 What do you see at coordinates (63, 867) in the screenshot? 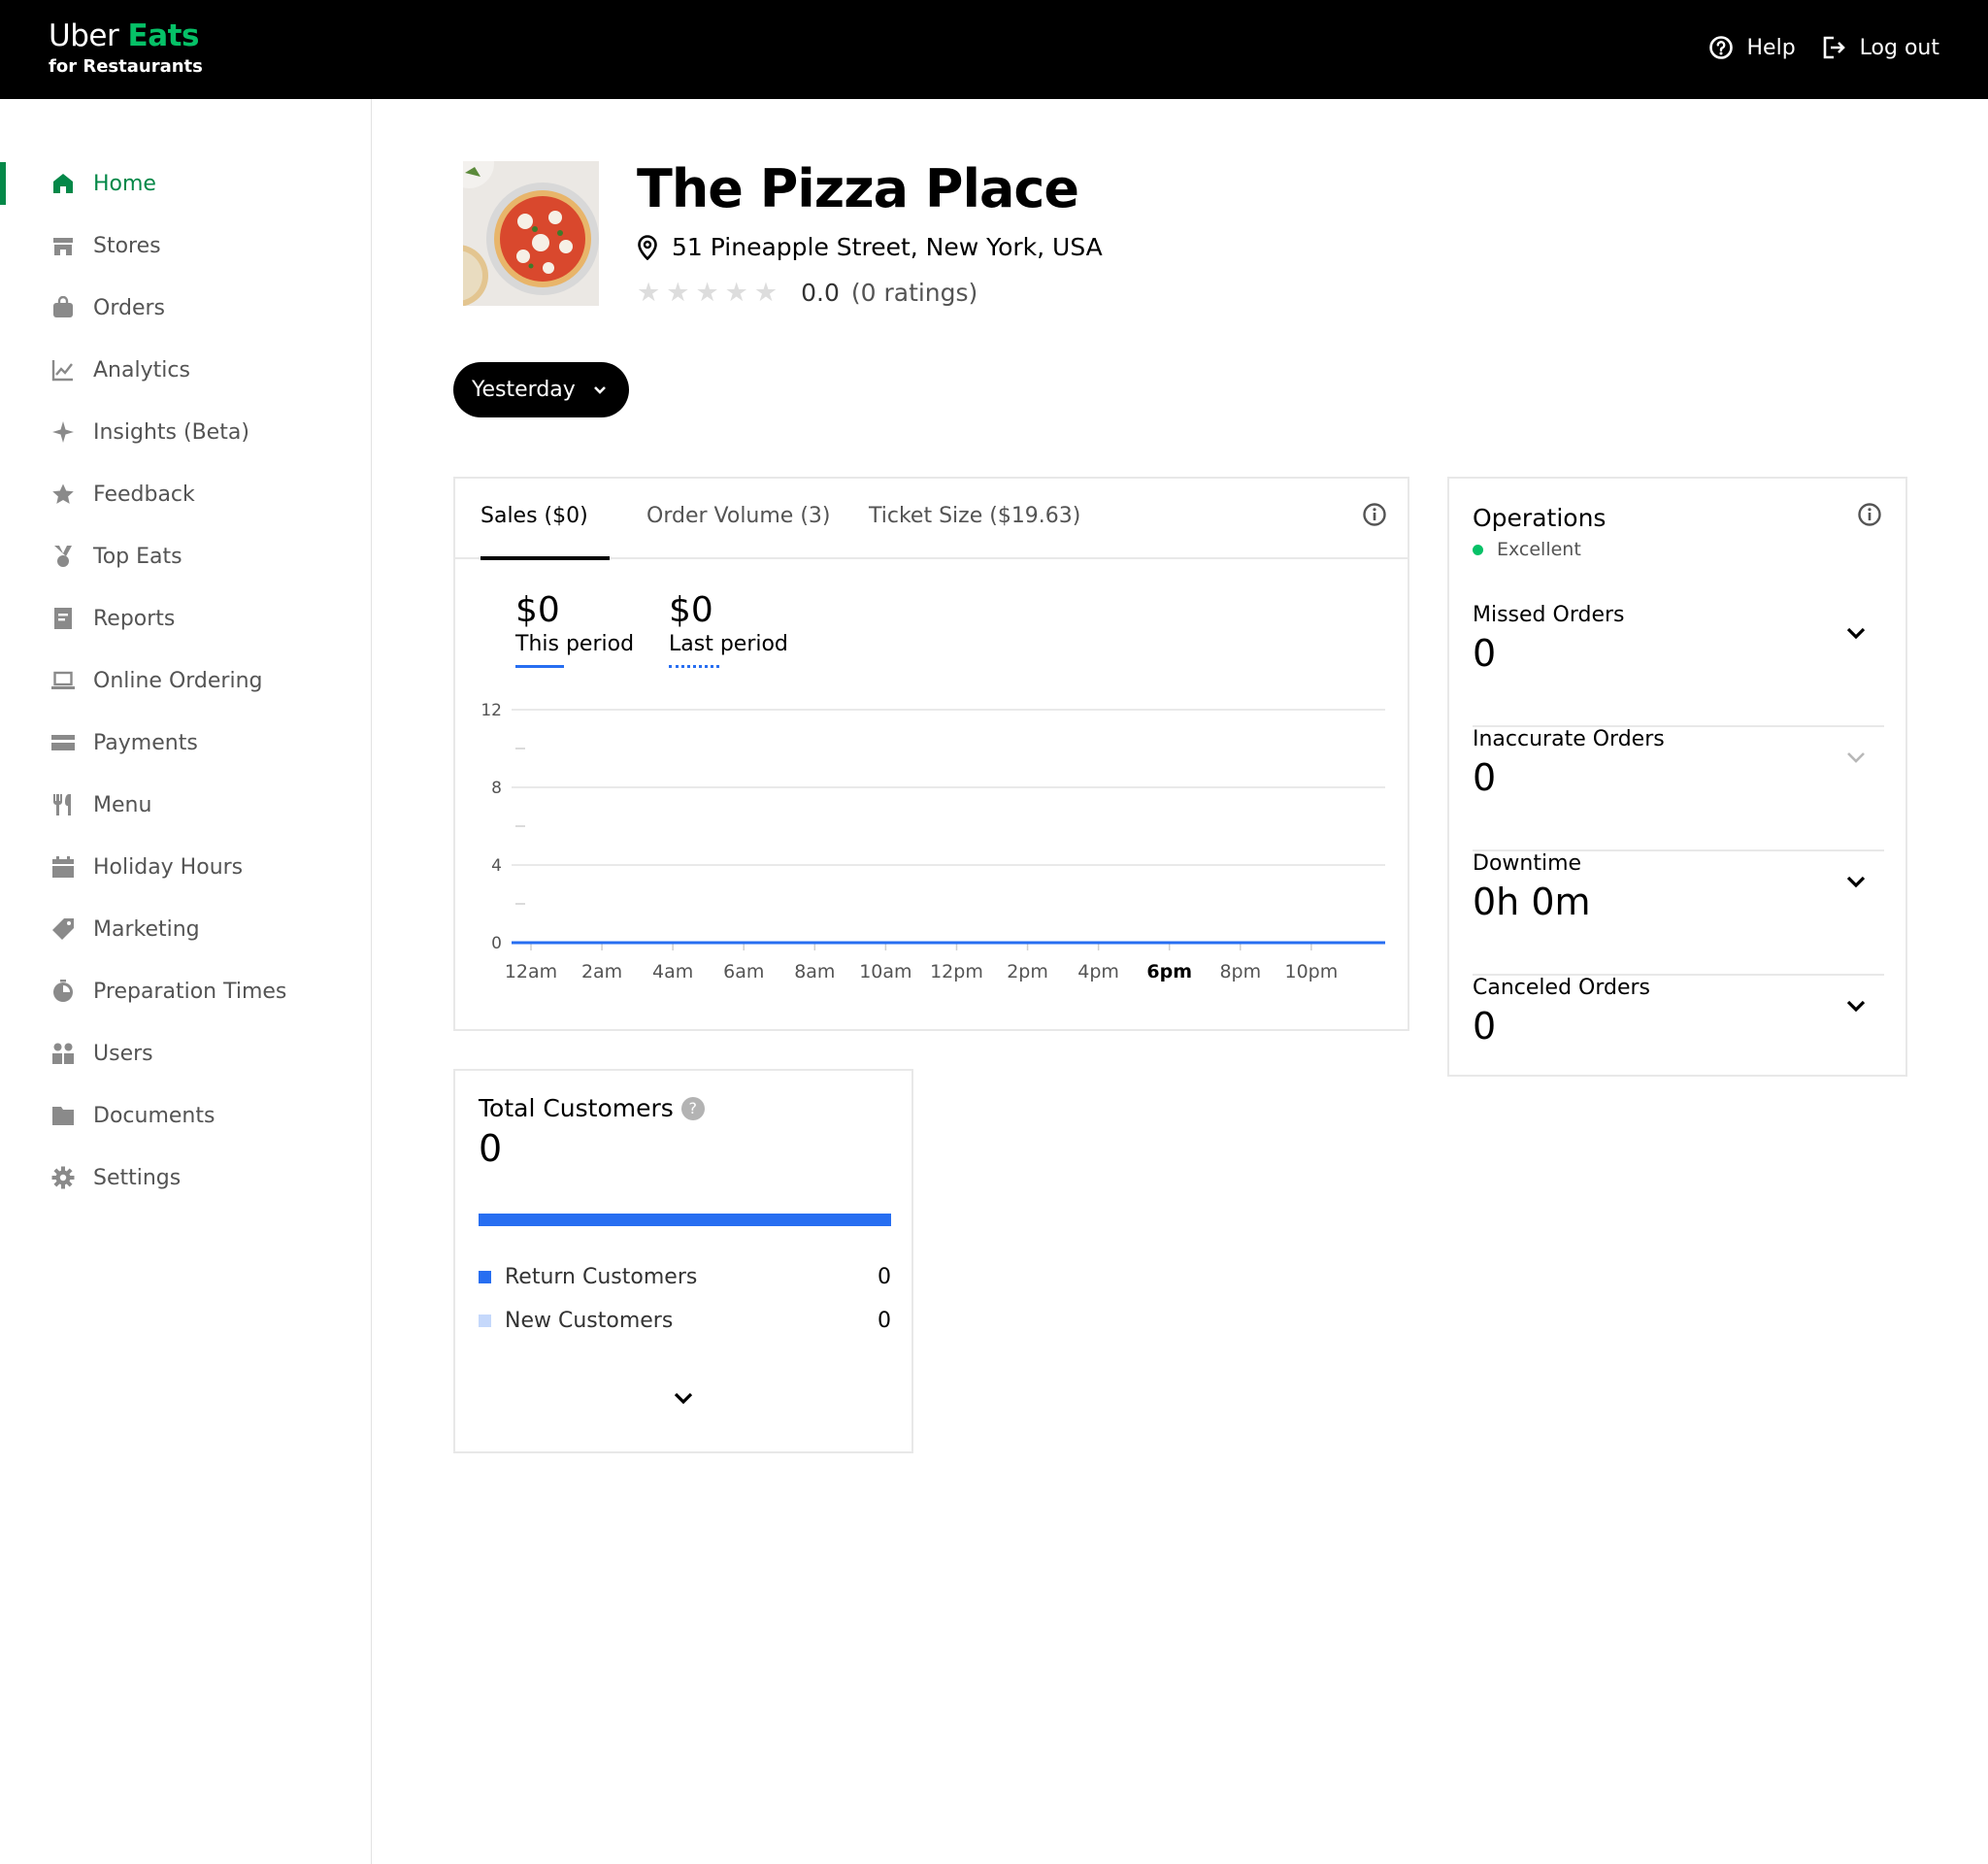
I see `calendar-icon` at bounding box center [63, 867].